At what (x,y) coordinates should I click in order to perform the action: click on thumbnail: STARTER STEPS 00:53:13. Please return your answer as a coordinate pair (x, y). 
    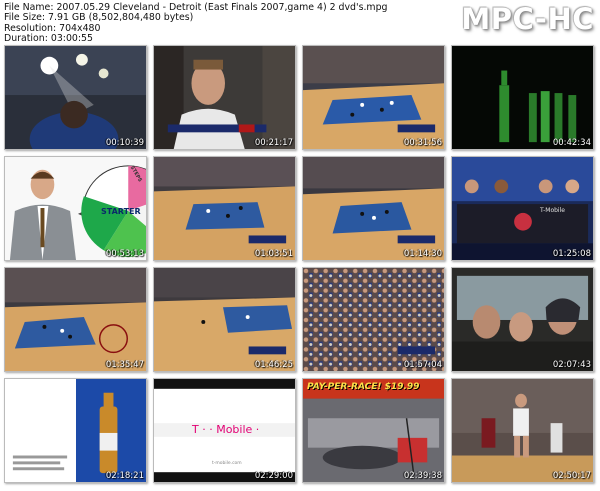
    Looking at the image, I should click on (75, 208).